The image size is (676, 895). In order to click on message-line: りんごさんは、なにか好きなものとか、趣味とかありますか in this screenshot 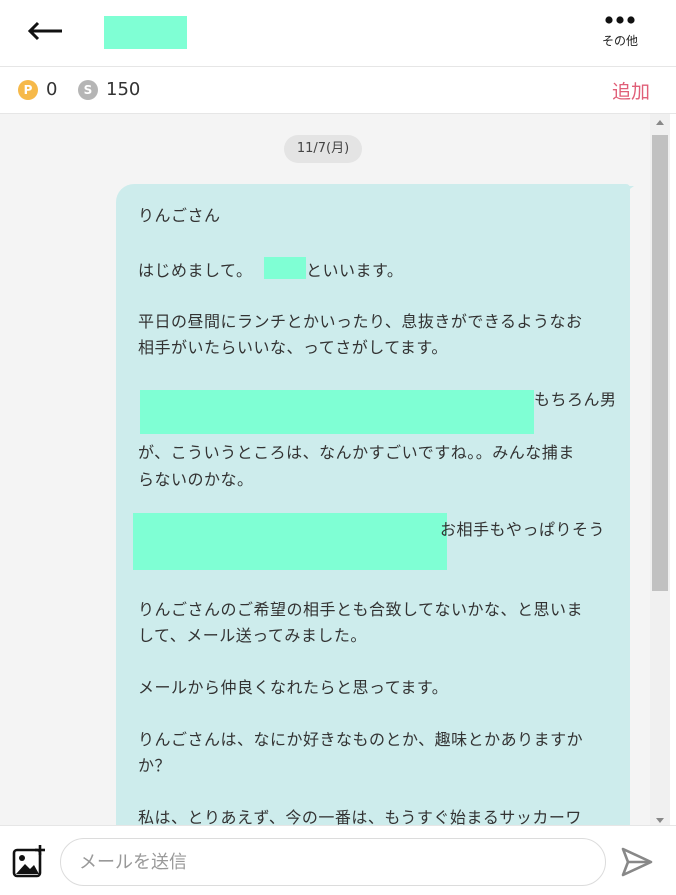, I will do `click(361, 739)`.